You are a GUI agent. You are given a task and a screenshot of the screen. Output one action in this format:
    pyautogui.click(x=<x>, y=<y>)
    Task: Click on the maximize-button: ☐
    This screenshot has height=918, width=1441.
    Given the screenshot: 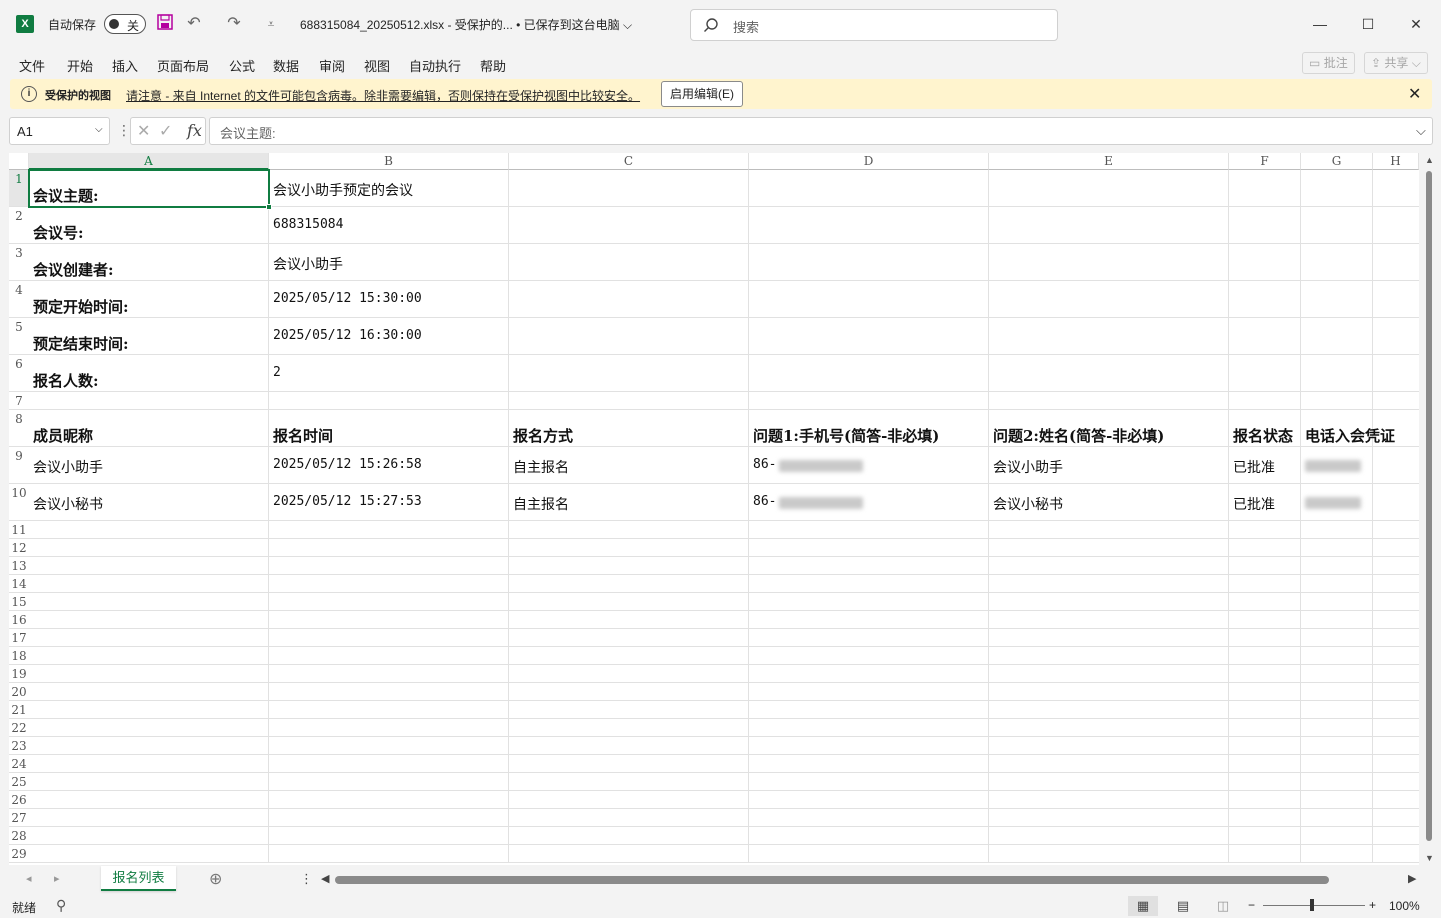 What is the action you would take?
    pyautogui.click(x=1368, y=24)
    